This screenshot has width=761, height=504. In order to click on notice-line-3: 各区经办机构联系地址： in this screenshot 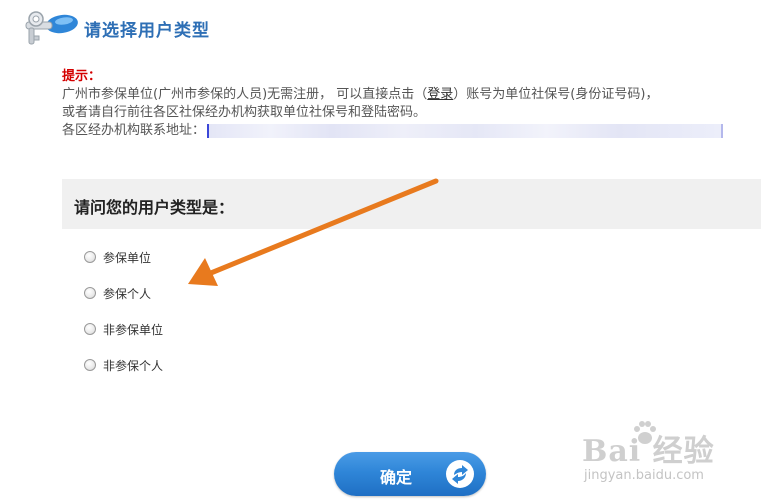, I will do `click(407, 131)`.